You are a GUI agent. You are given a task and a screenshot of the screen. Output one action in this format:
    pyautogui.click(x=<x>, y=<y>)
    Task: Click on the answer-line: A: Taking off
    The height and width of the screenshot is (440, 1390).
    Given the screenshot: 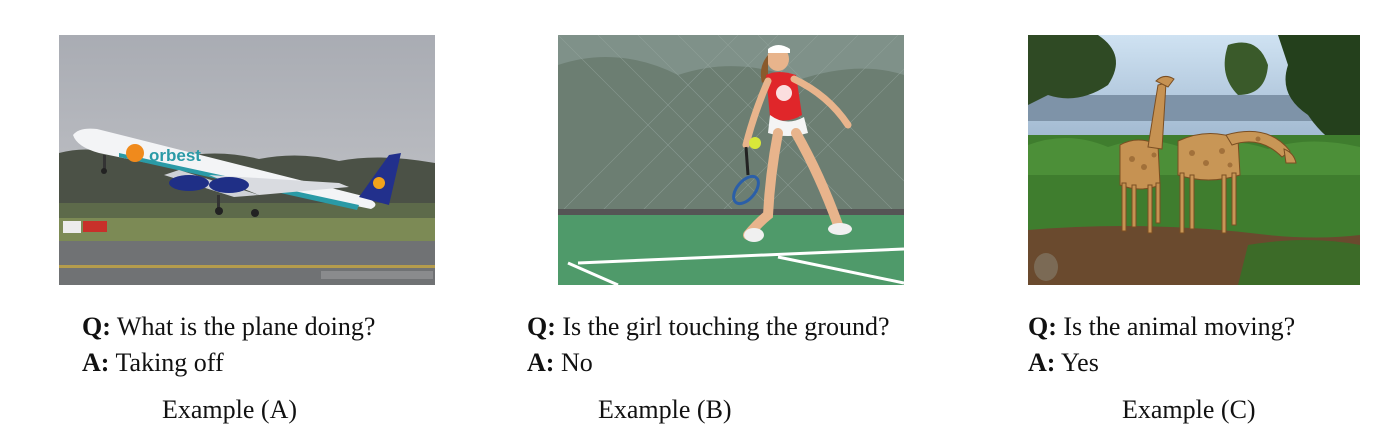 What is the action you would take?
    pyautogui.click(x=228, y=363)
    